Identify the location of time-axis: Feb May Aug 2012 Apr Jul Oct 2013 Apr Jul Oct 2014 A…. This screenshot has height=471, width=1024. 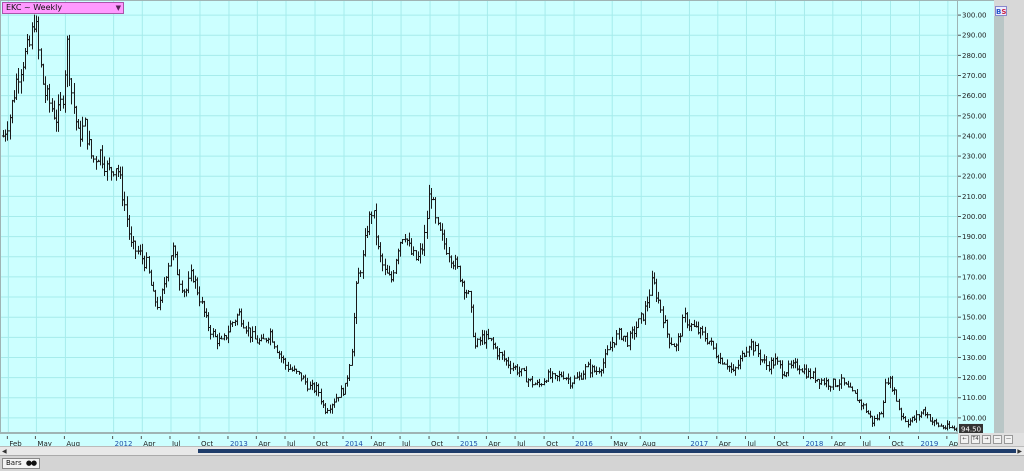
(480, 440).